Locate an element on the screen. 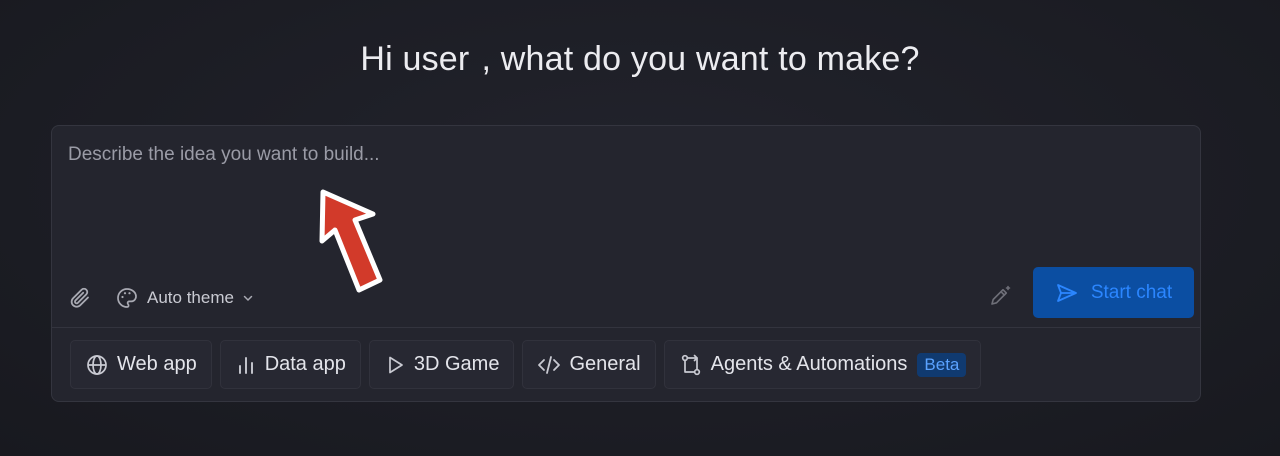 Image resolution: width=1280 pixels, height=456 pixels. palette-icon is located at coordinates (127, 298).